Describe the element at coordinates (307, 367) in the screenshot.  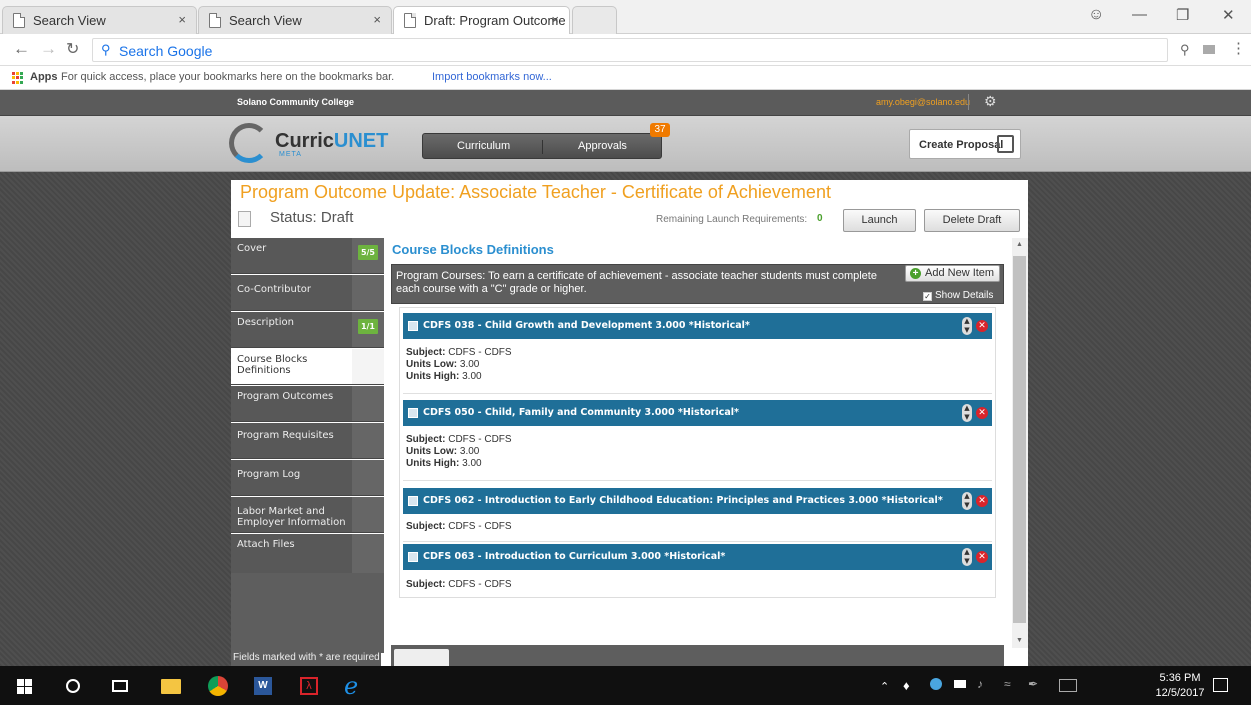
I see `sidebar-item-course-blocks: Course Blocks Definitions` at that location.